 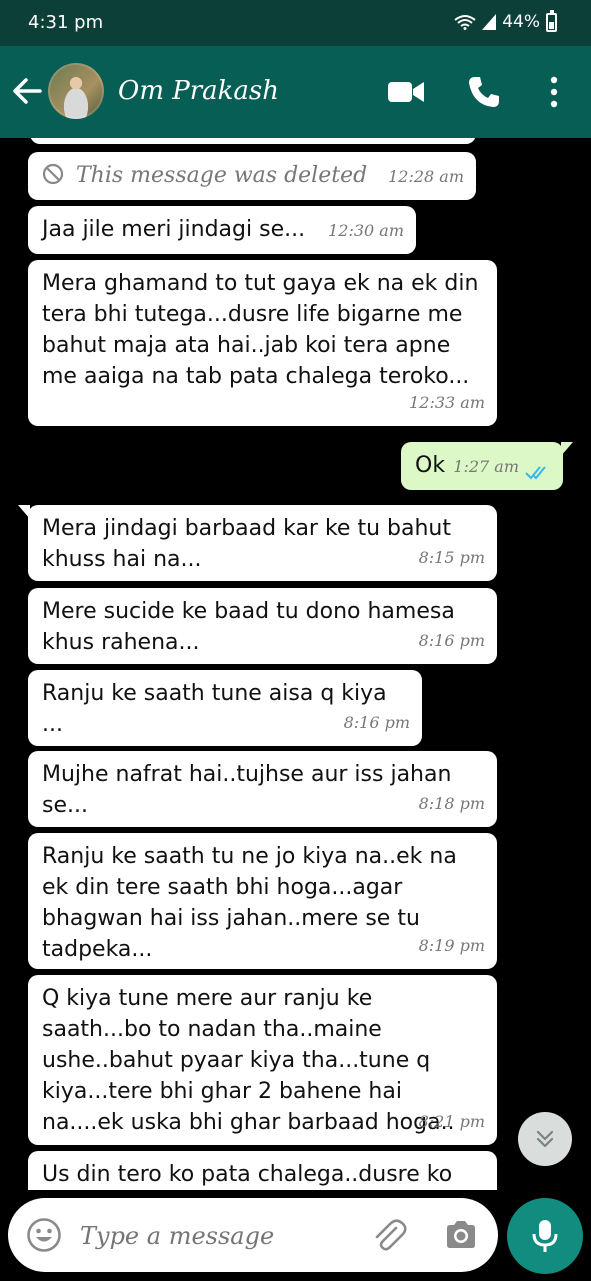 I want to click on message-incoming: Us din tero ko pata chalega..dusre ko, so click(x=262, y=1170).